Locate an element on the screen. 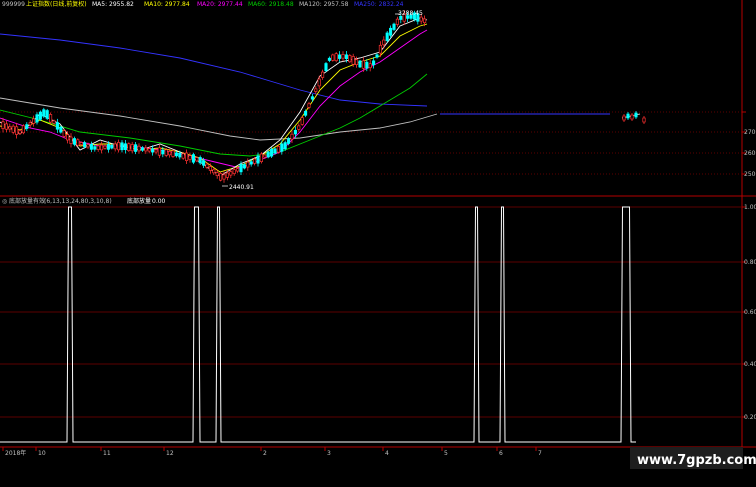  indicator-marker-icon: ◎ is located at coordinates (4, 201).